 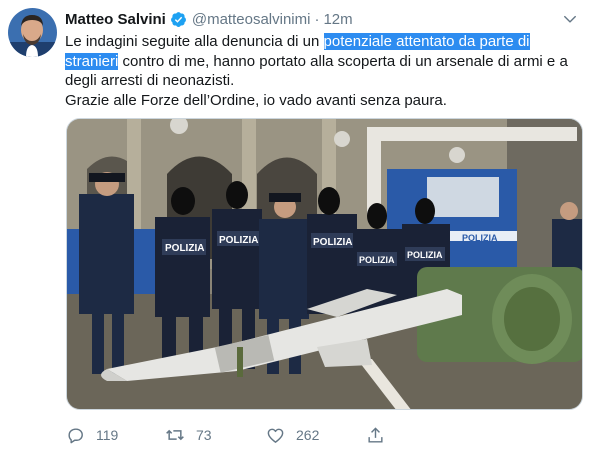 I want to click on reply-button: 119, so click(x=114, y=435).